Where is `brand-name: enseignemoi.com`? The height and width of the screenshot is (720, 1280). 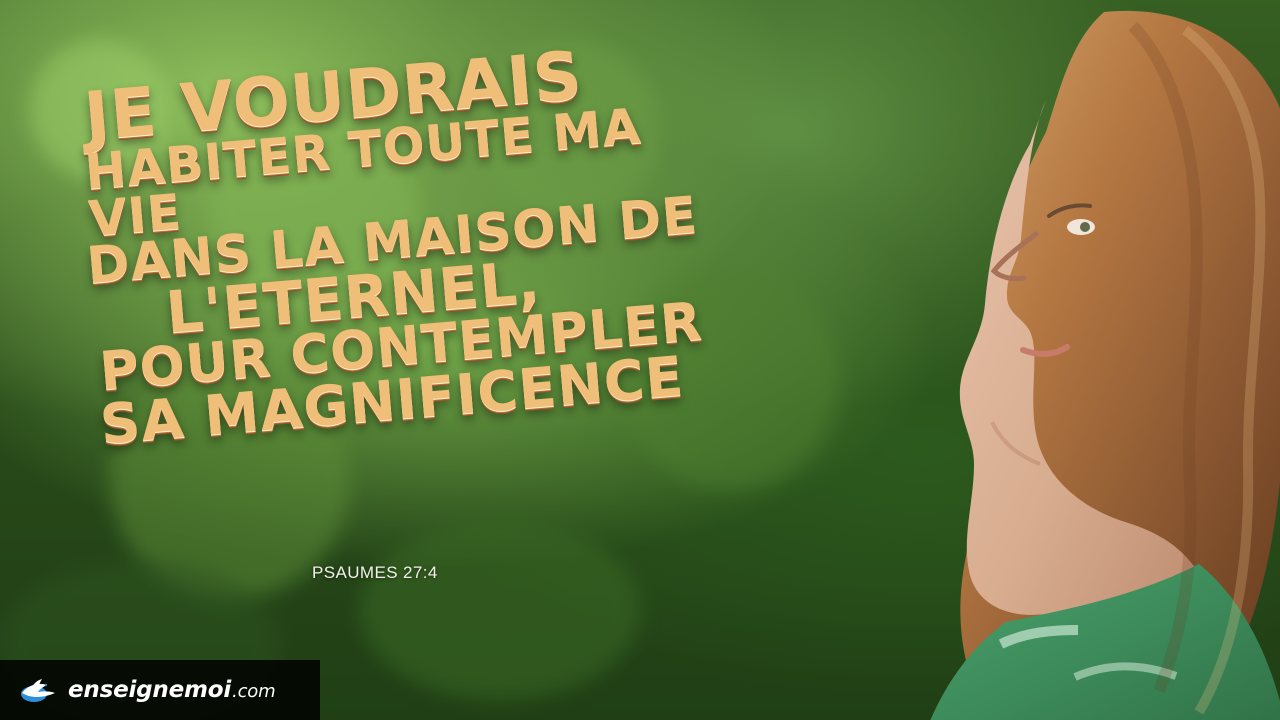 brand-name: enseignemoi.com is located at coordinates (172, 690).